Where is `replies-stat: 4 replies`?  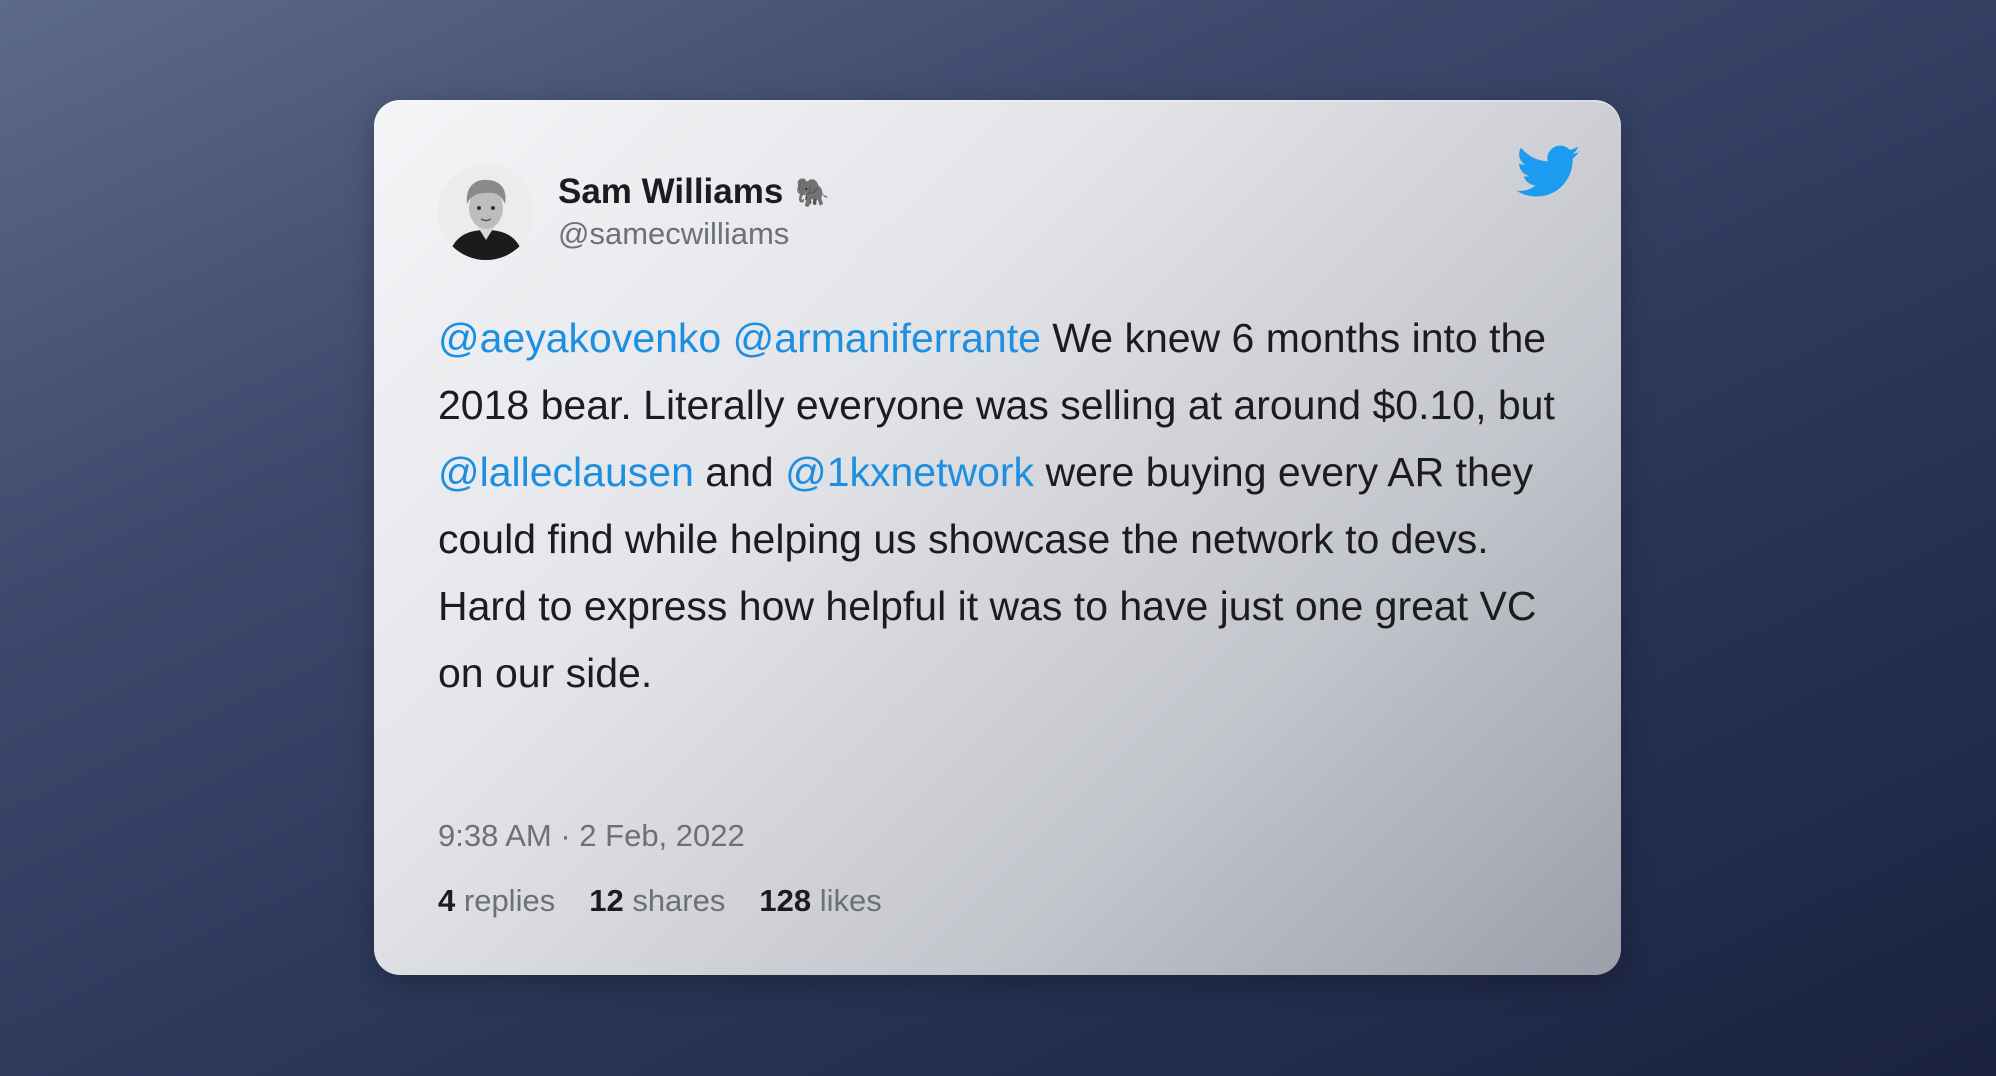
replies-stat: 4 replies is located at coordinates (496, 901).